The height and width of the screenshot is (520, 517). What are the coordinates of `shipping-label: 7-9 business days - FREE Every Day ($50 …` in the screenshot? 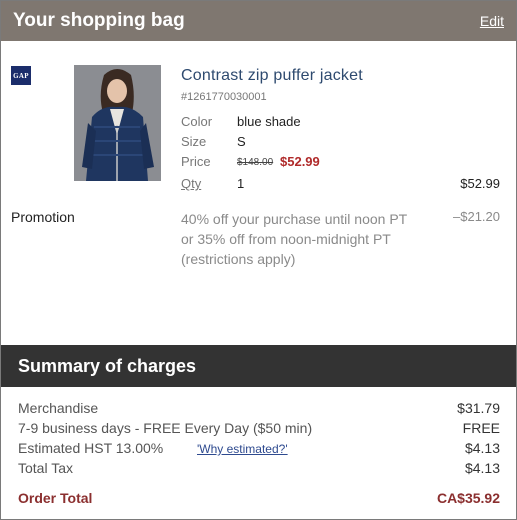 It's located at (165, 428).